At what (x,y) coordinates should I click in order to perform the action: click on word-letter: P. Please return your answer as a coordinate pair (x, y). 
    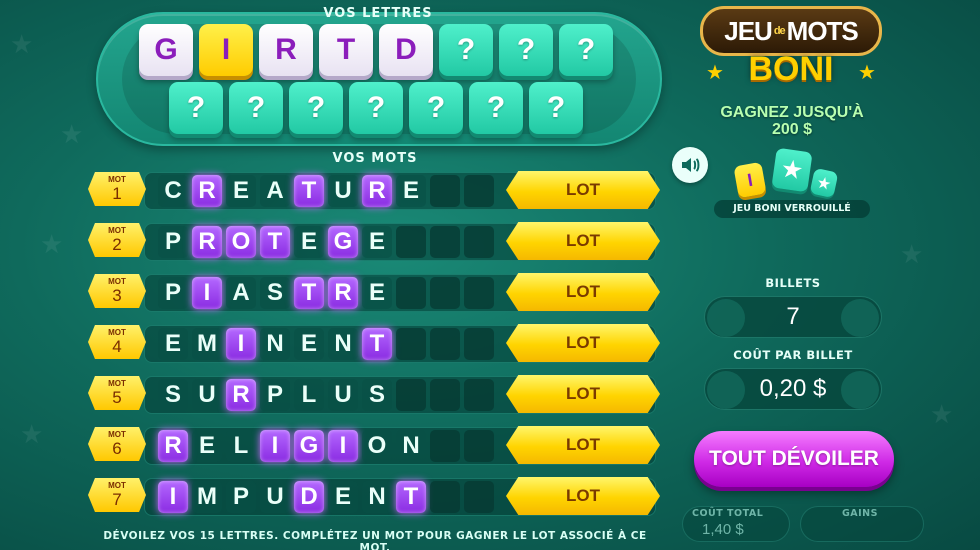
    Looking at the image, I should click on (173, 293).